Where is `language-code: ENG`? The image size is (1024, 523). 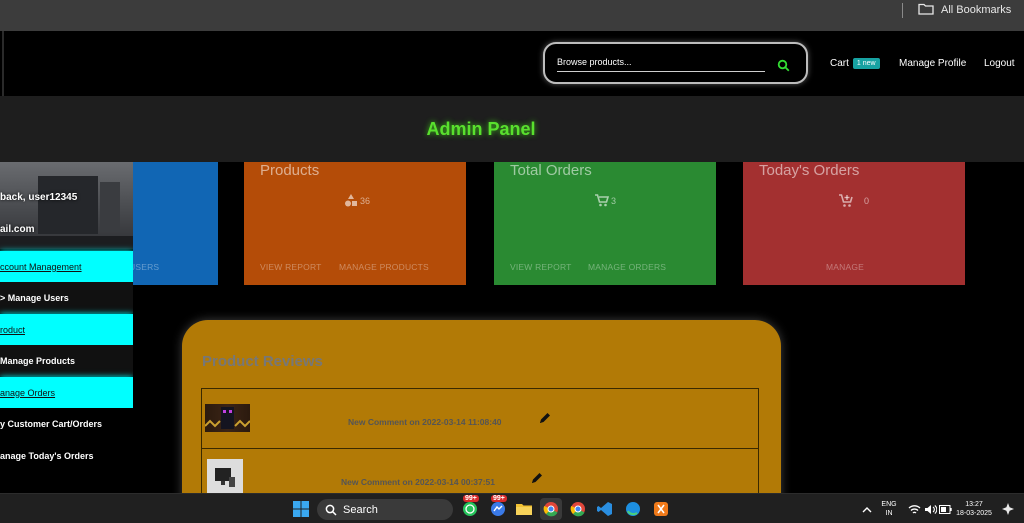
language-code: ENG is located at coordinates (889, 504).